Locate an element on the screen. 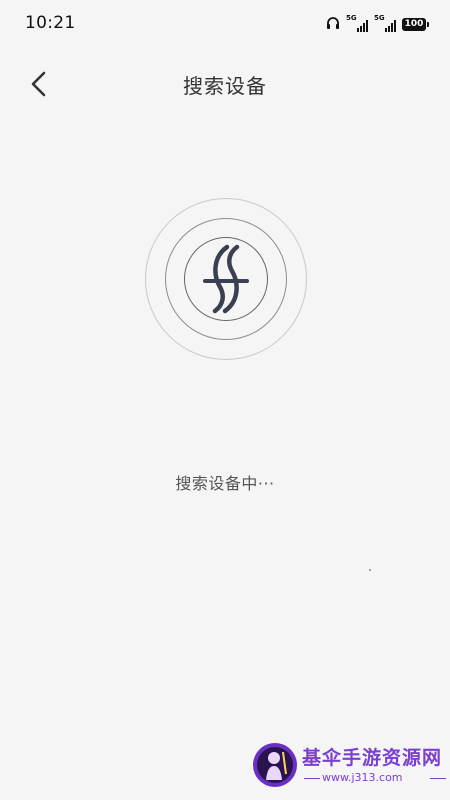 Image resolution: width=450 pixels, height=800 pixels. watermark-rule-left is located at coordinates (312, 778).